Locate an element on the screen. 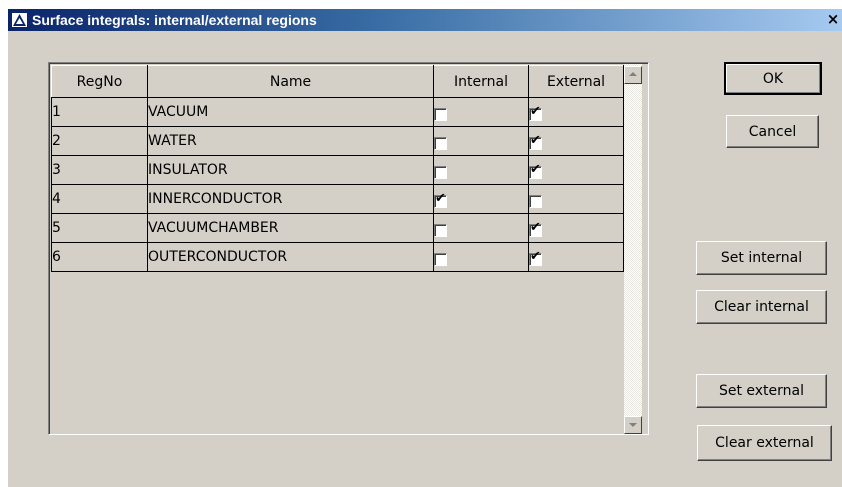 The image size is (842, 487). regno-cell: 4 is located at coordinates (99, 199).